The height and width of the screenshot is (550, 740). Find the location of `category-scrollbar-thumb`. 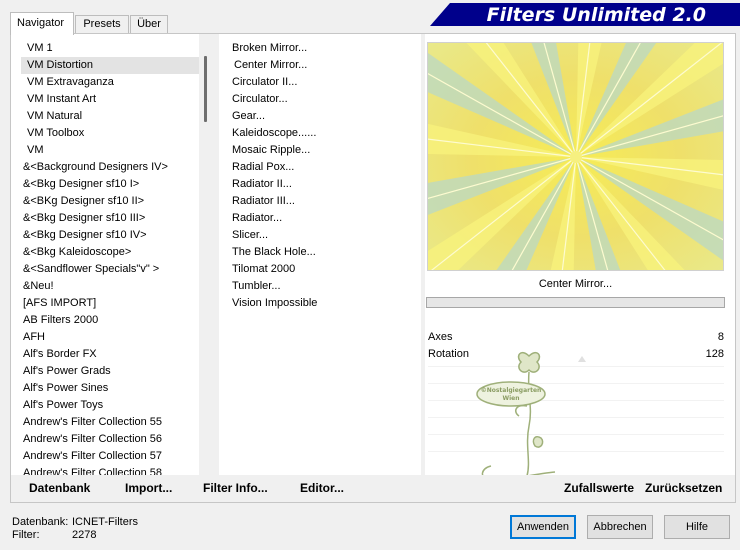

category-scrollbar-thumb is located at coordinates (205, 89).